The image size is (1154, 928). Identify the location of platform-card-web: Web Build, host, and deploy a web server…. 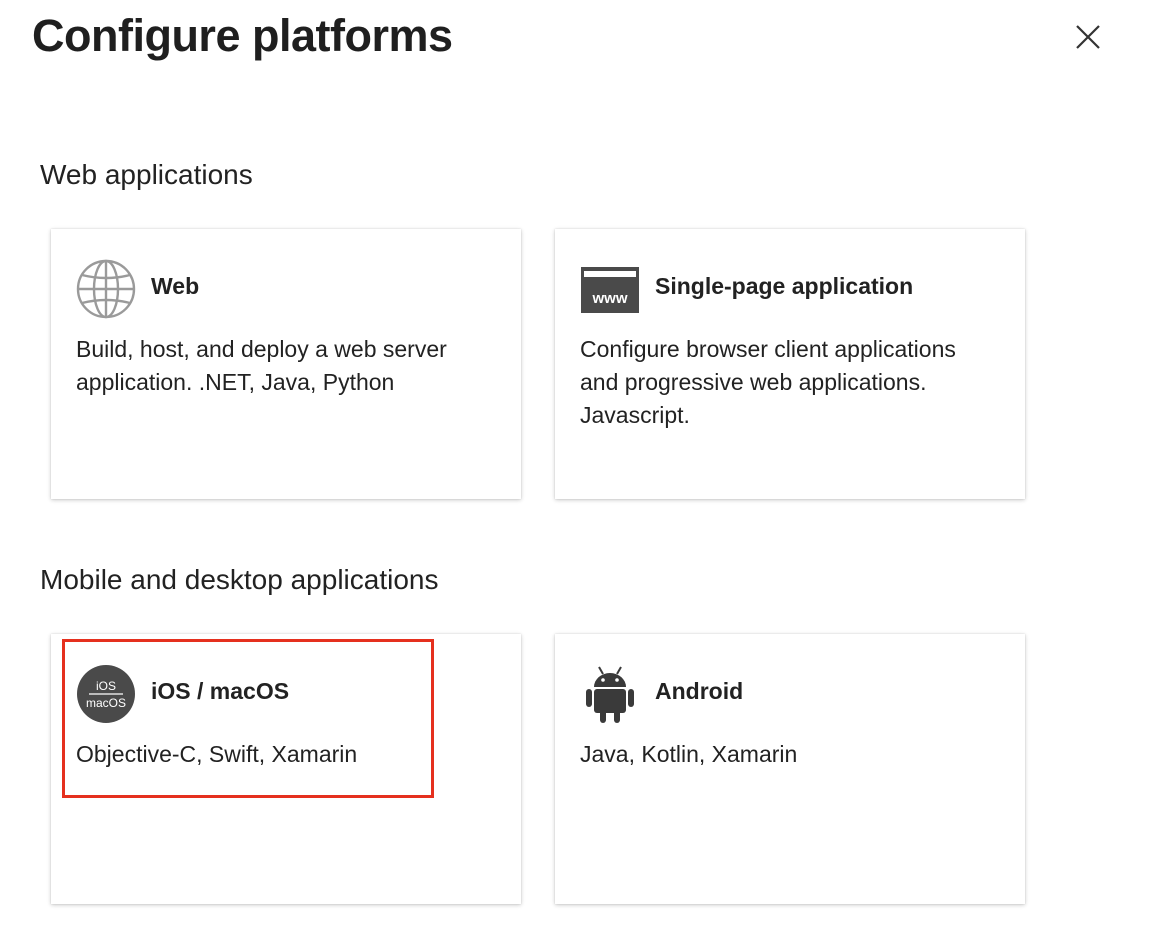
(286, 364).